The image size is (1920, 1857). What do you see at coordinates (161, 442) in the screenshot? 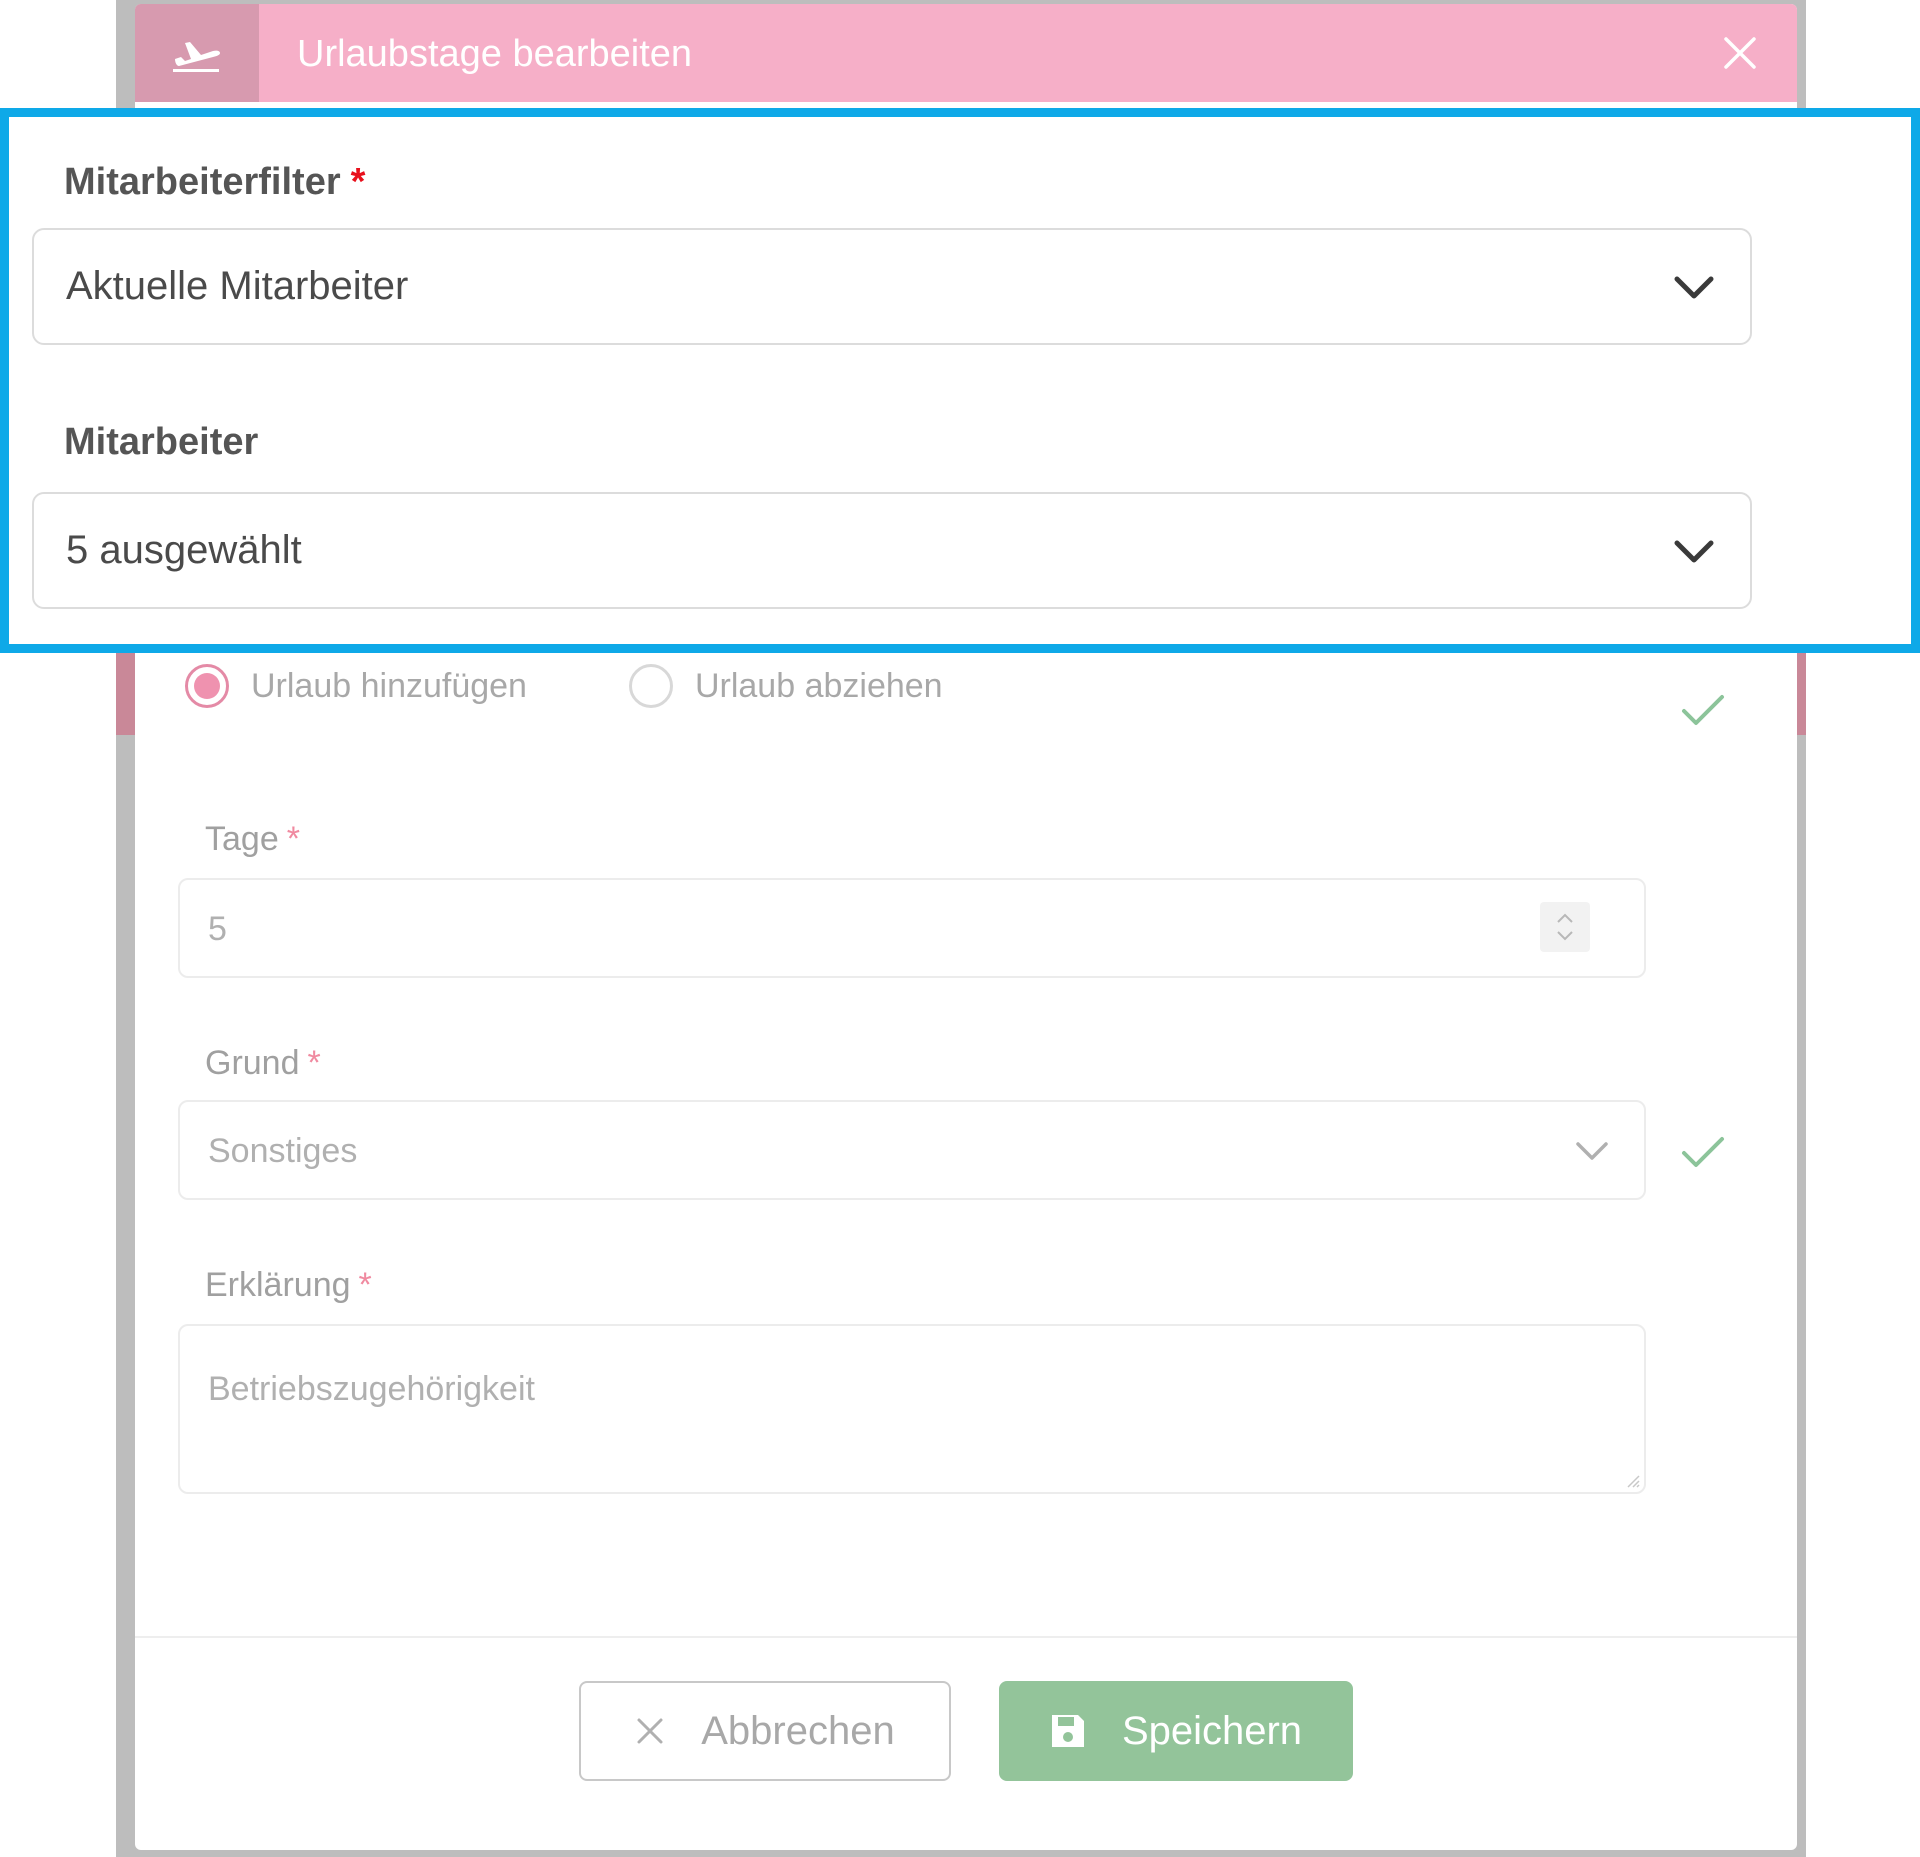
I see `employees-label: Mitarbeiter` at bounding box center [161, 442].